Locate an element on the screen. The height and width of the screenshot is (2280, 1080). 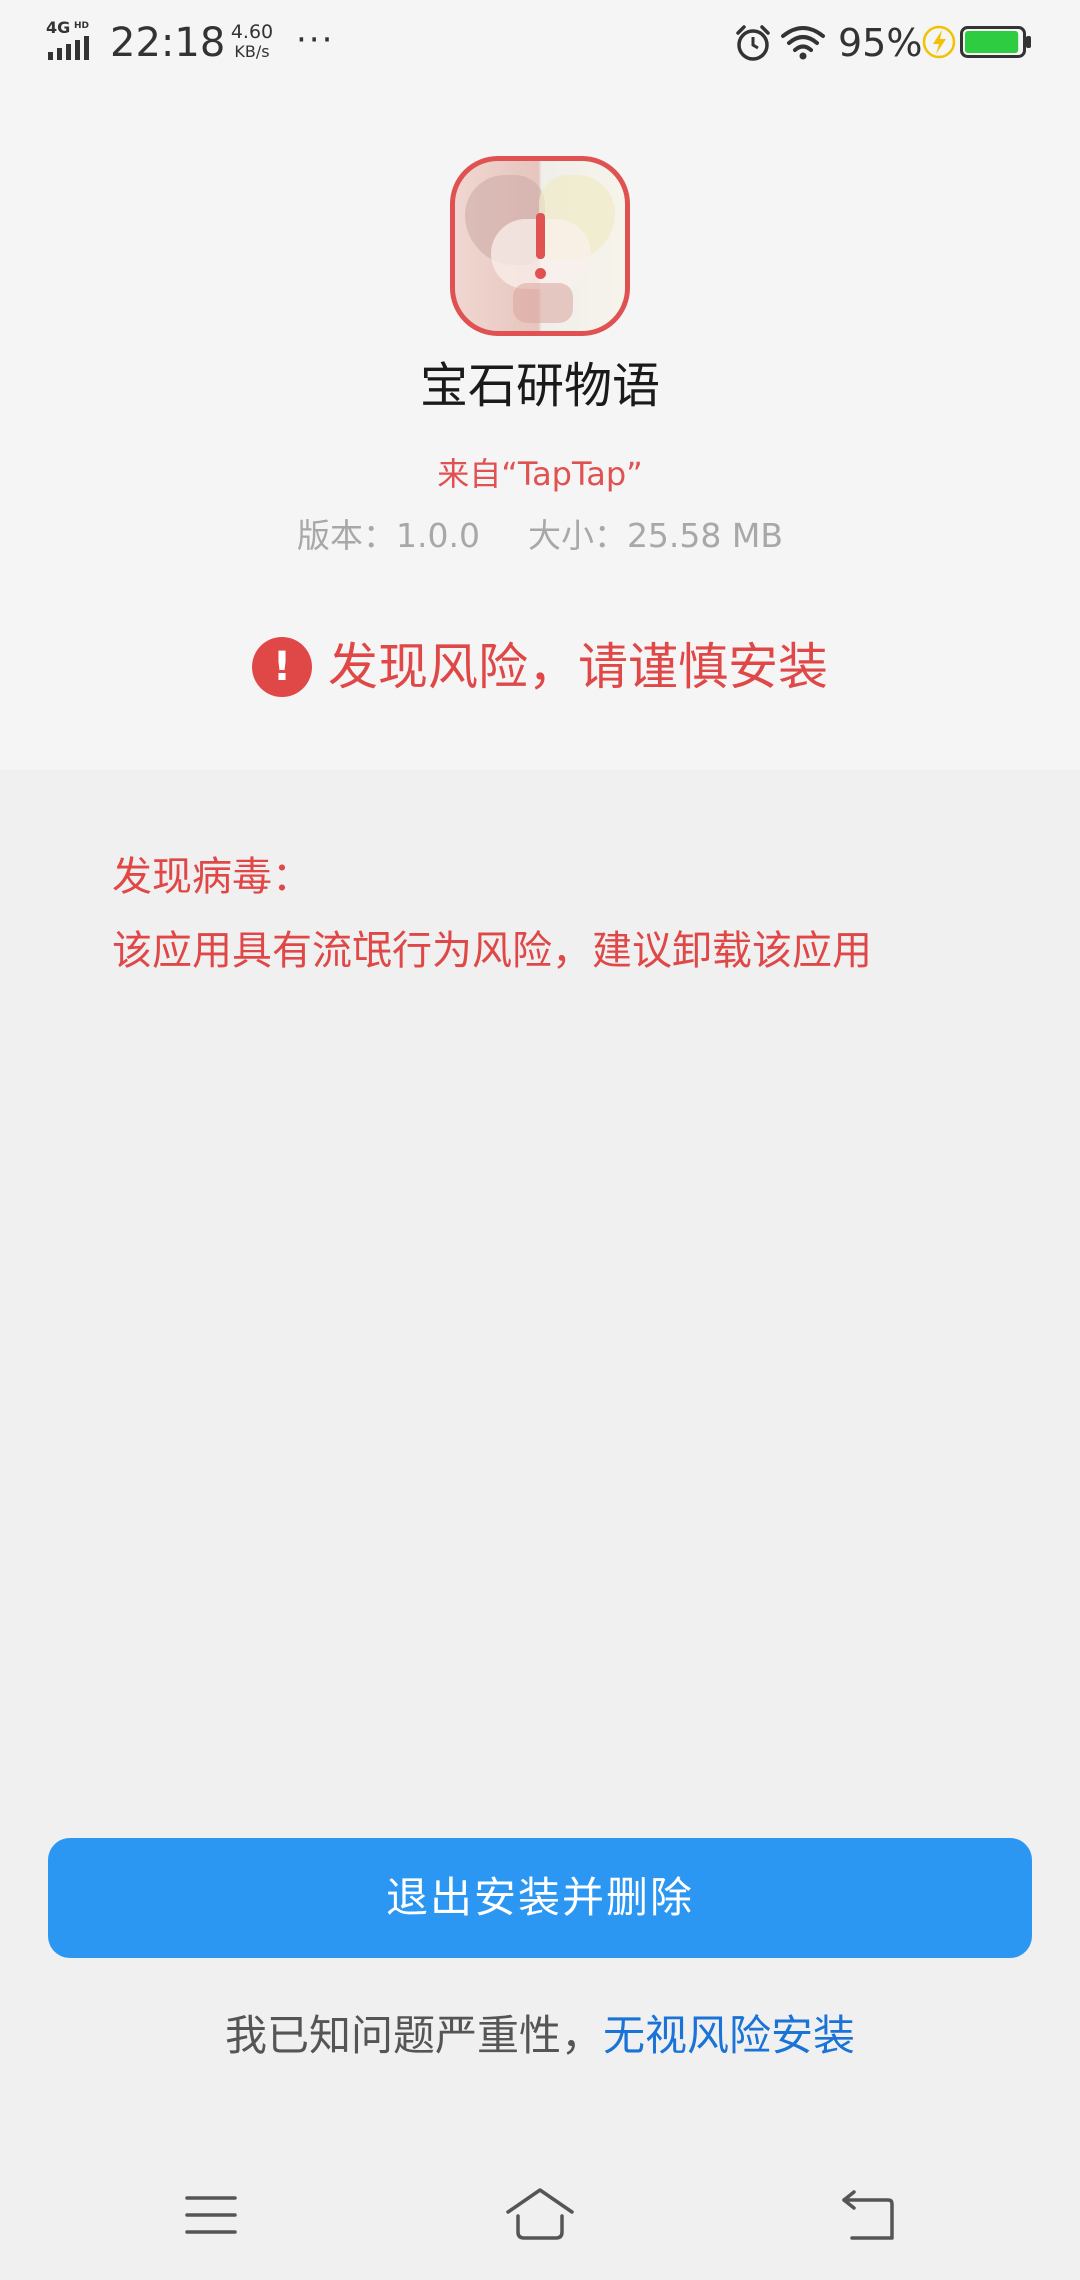
network-speed: 4.60 KB/s is located at coordinates (252, 42).